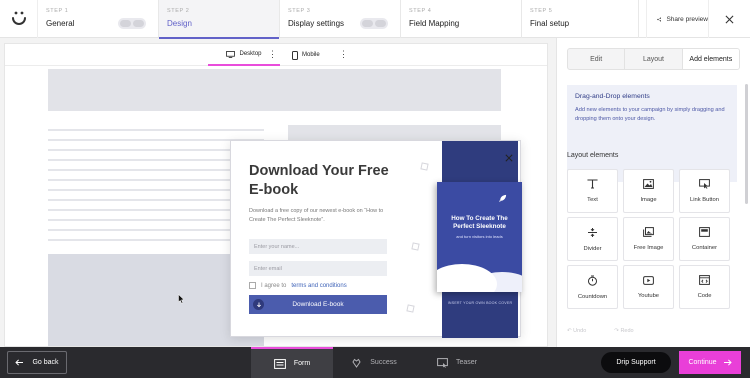 This screenshot has height=378, width=750. What do you see at coordinates (636, 362) in the screenshot?
I see `drip-support-button: Drip Support` at bounding box center [636, 362].